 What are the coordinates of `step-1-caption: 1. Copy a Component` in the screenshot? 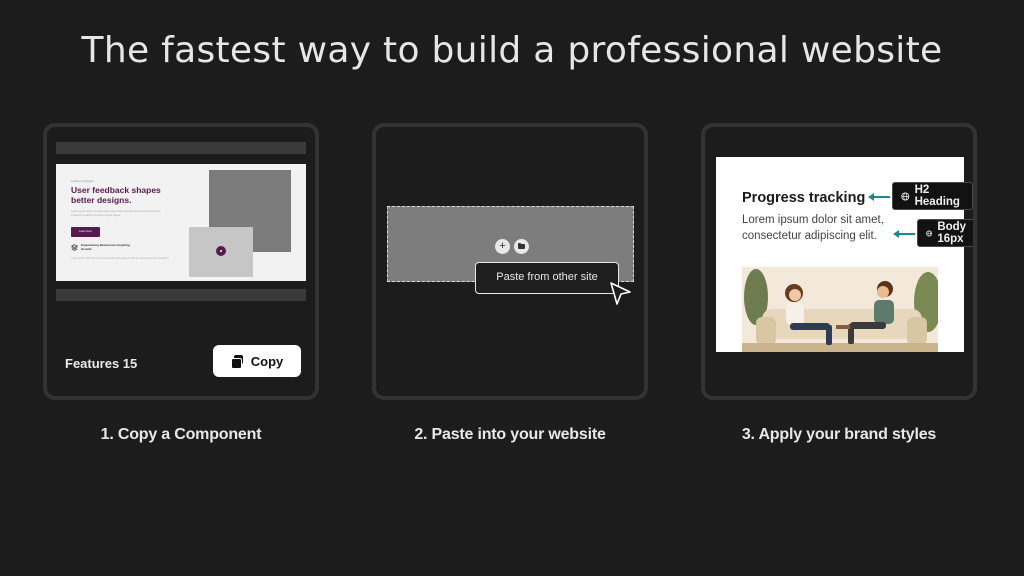 It's located at (181, 434).